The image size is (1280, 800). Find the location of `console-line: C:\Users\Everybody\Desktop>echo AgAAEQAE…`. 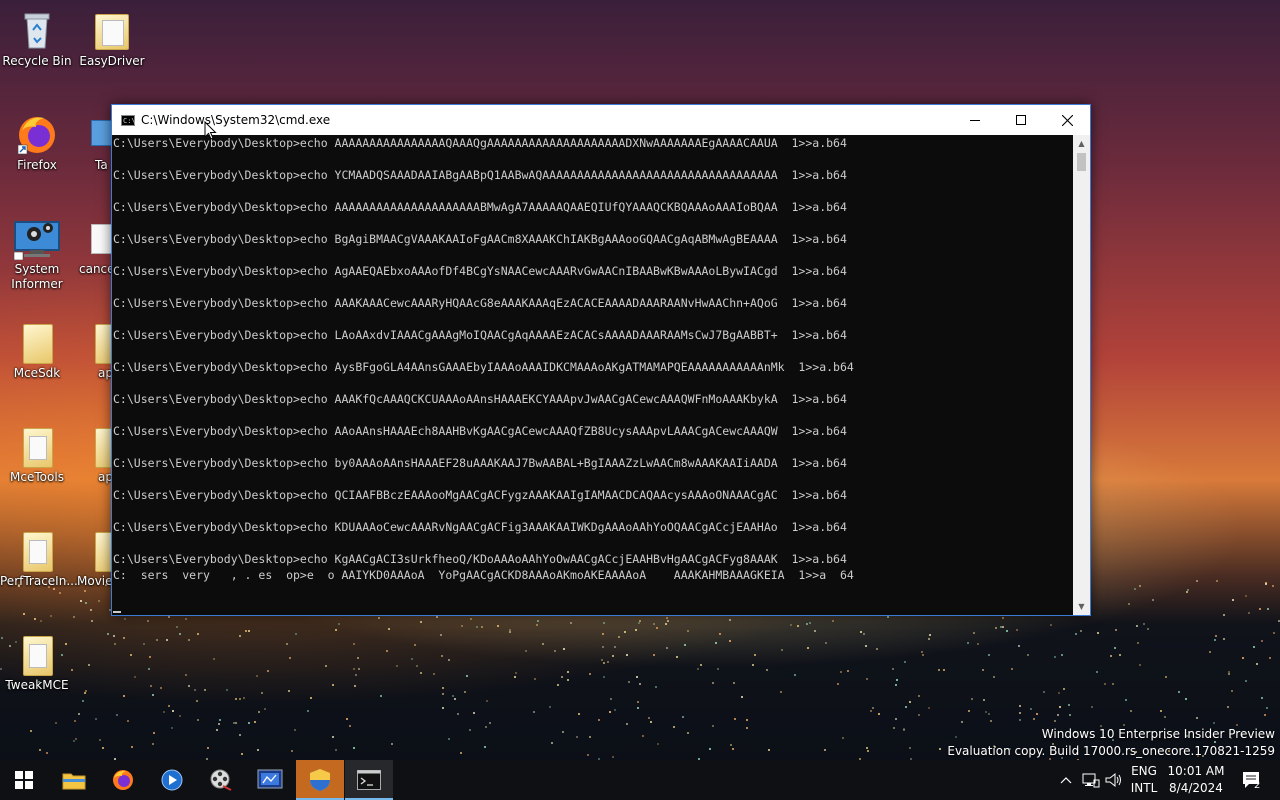

console-line: C:\Users\Everybody\Desktop>echo AgAAEQAE… is located at coordinates (480, 271).